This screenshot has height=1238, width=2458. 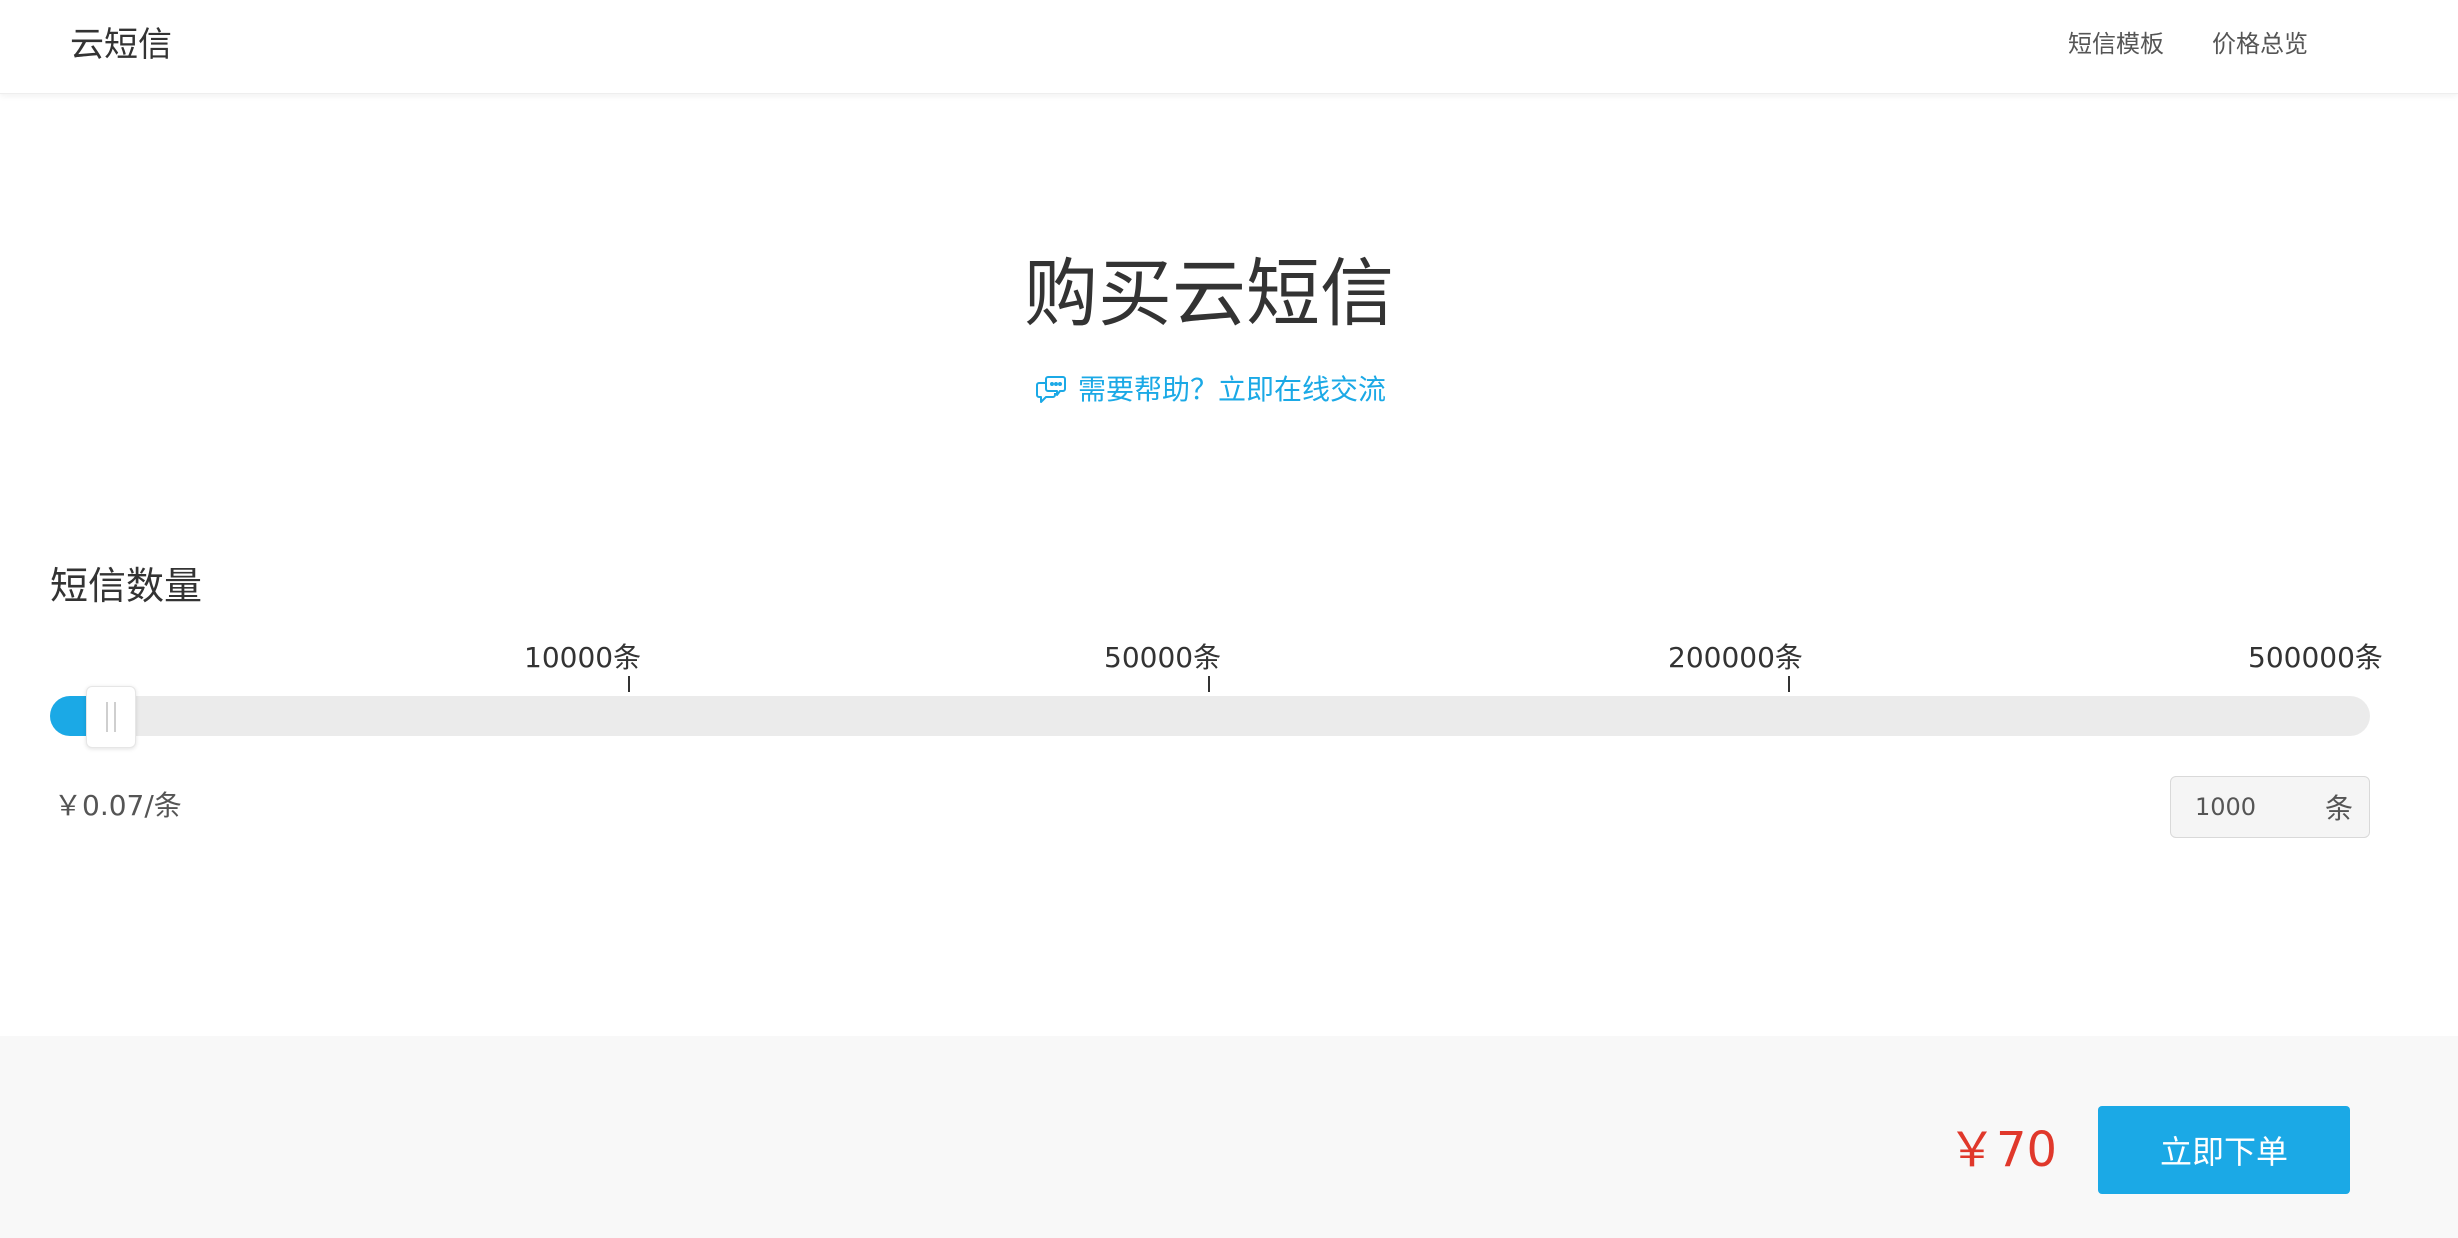 I want to click on online-help-link: 需要帮助？立即在线交流, so click(x=1210, y=388).